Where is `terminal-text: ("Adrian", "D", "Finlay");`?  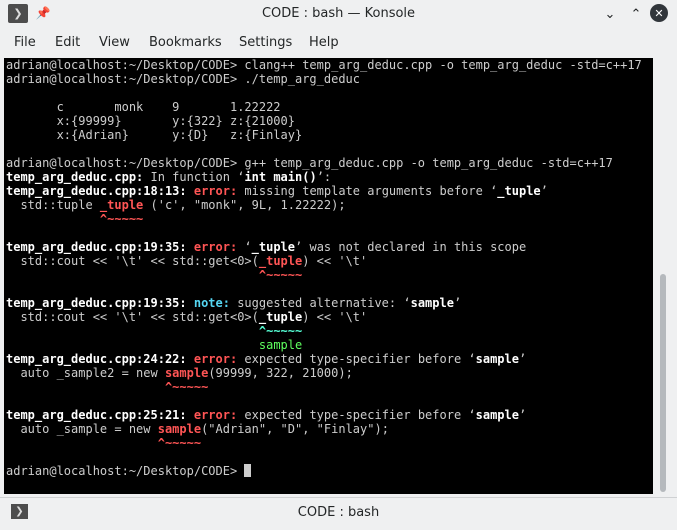 terminal-text: ("Adrian", "D", "Finlay"); is located at coordinates (295, 429).